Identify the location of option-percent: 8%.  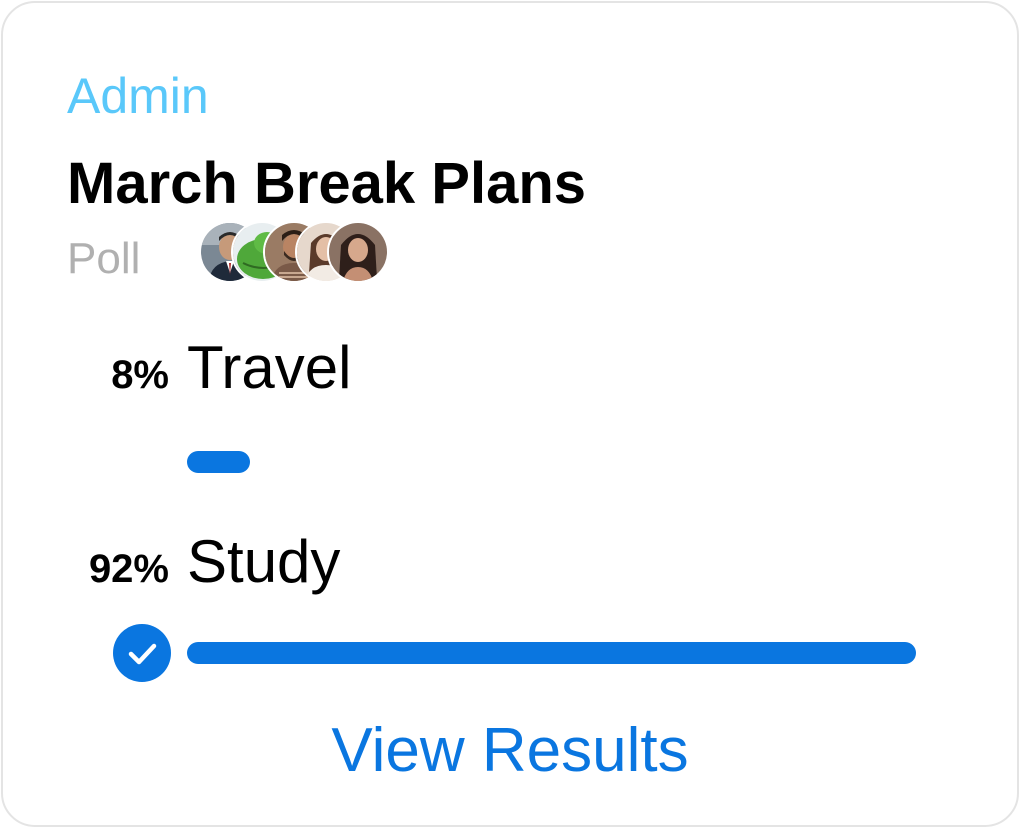
(140, 375).